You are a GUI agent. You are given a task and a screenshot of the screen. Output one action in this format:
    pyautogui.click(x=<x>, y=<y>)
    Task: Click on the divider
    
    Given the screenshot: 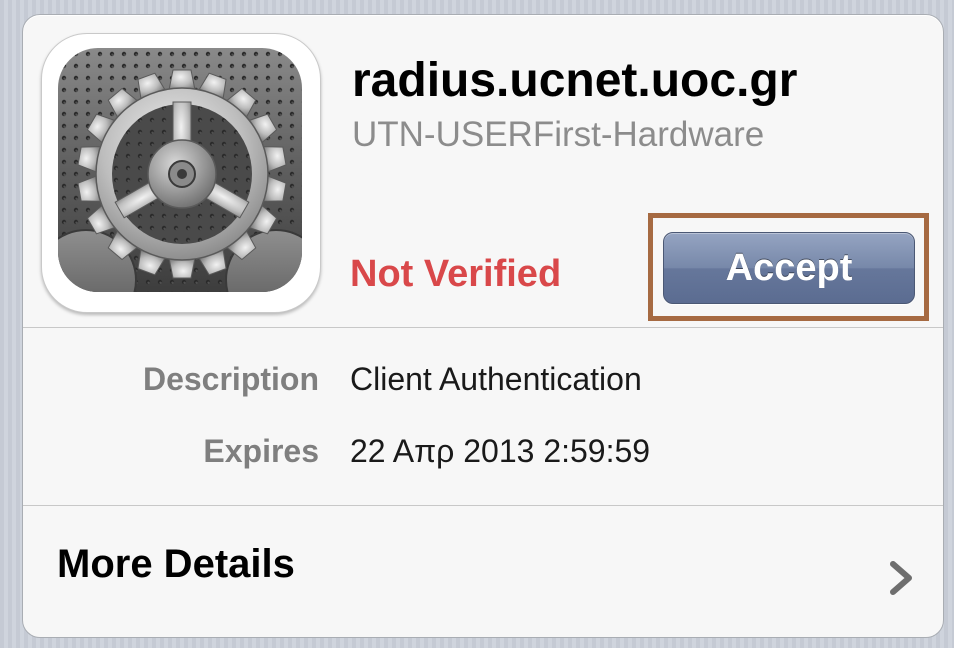 What is the action you would take?
    pyautogui.click(x=483, y=327)
    